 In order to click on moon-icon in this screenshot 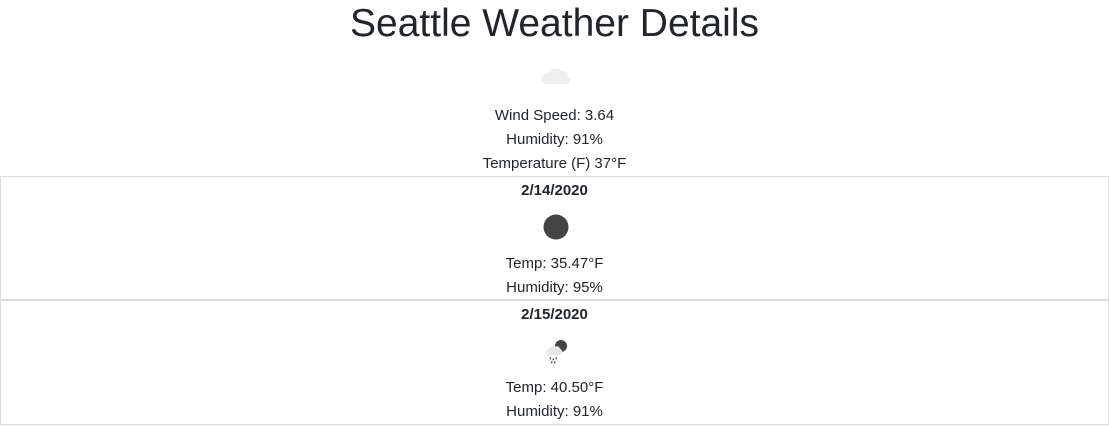, I will do `click(556, 227)`.